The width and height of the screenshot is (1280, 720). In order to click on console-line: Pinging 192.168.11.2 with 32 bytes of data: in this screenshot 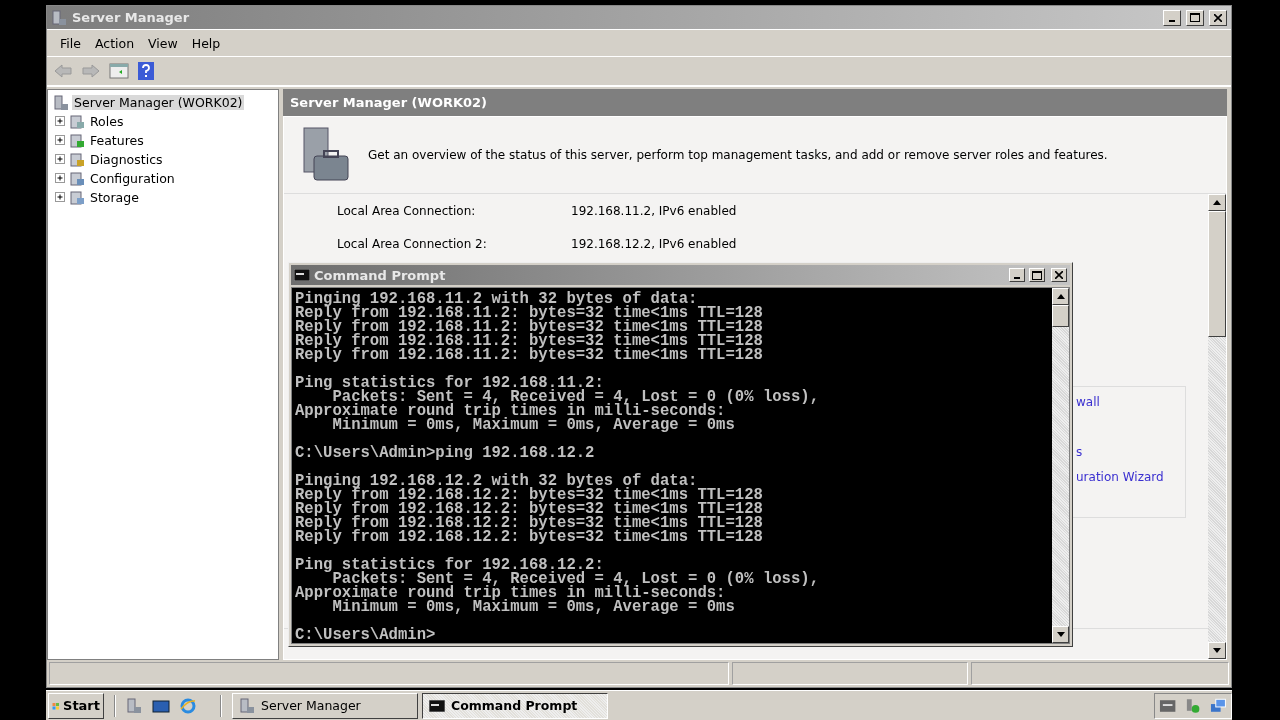, I will do `click(496, 299)`.